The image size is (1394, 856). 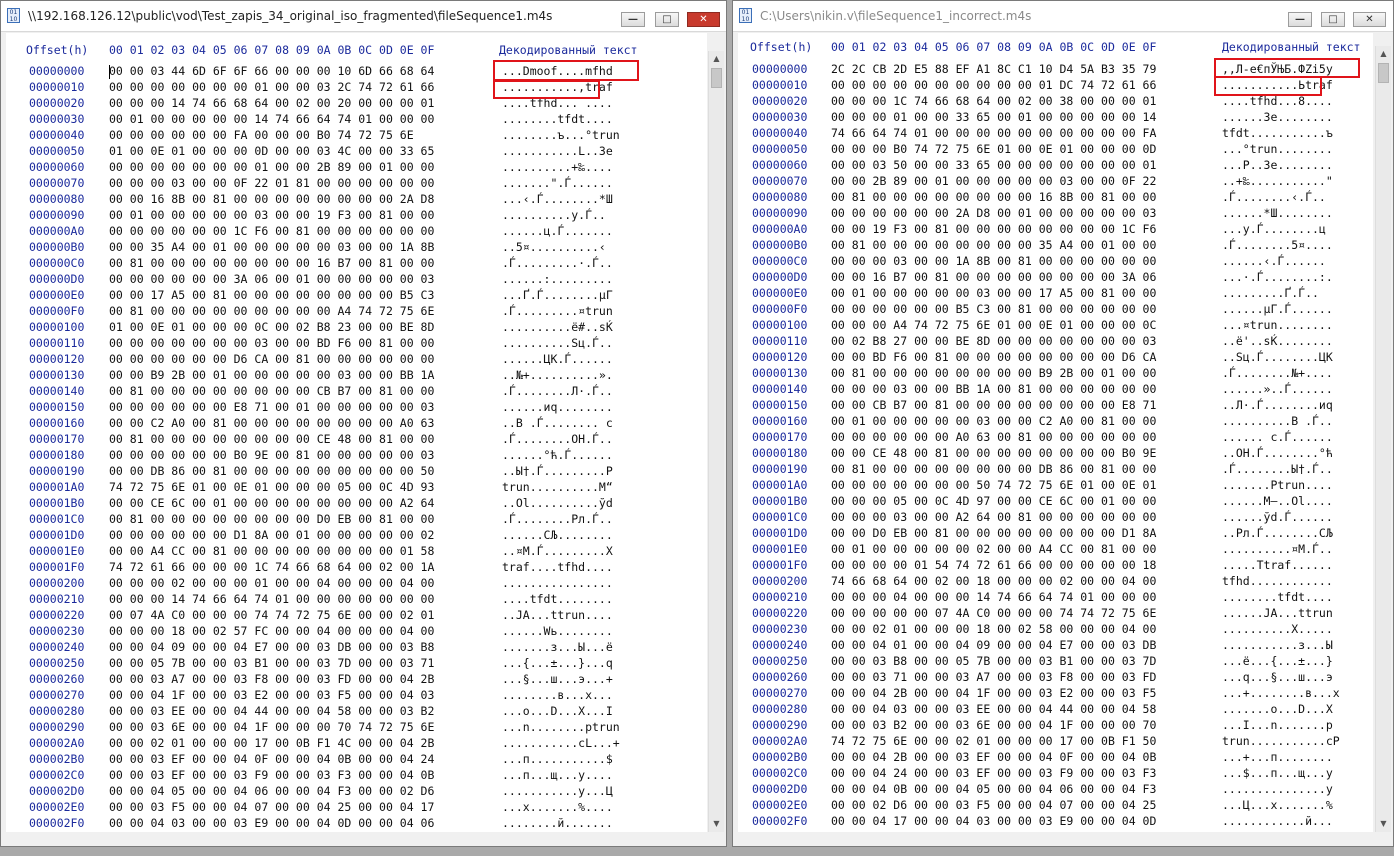 I want to click on row-decoded-text: ..Рл.Ѓ........СЉ, so click(x=1277, y=533).